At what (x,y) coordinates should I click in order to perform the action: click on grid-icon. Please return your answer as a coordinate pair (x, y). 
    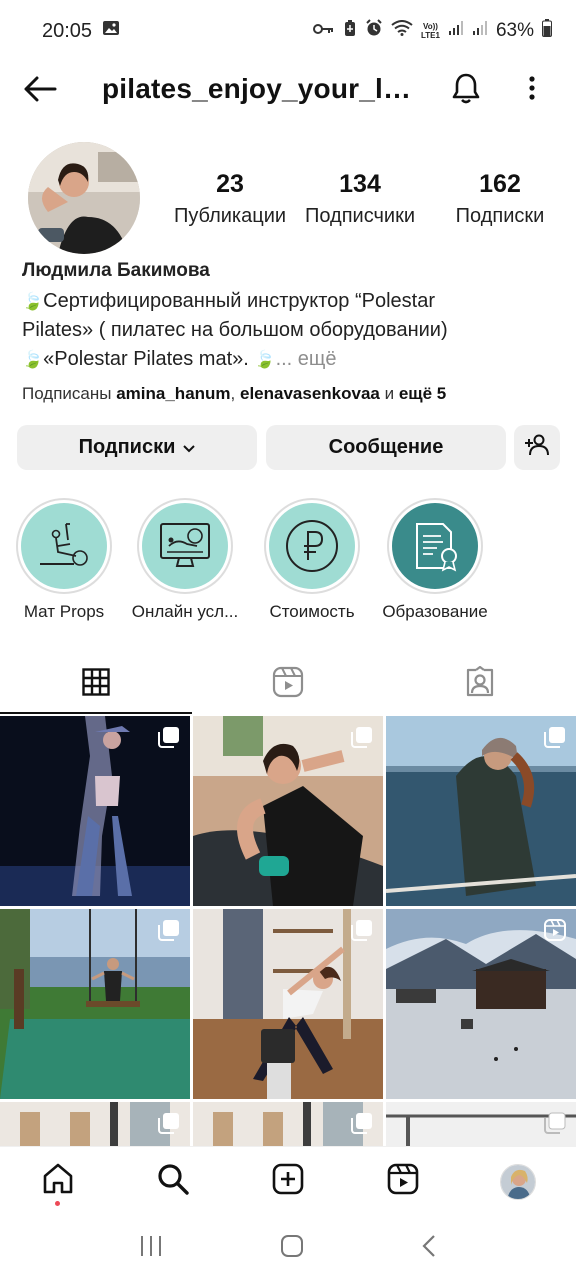
    Looking at the image, I should click on (96, 684).